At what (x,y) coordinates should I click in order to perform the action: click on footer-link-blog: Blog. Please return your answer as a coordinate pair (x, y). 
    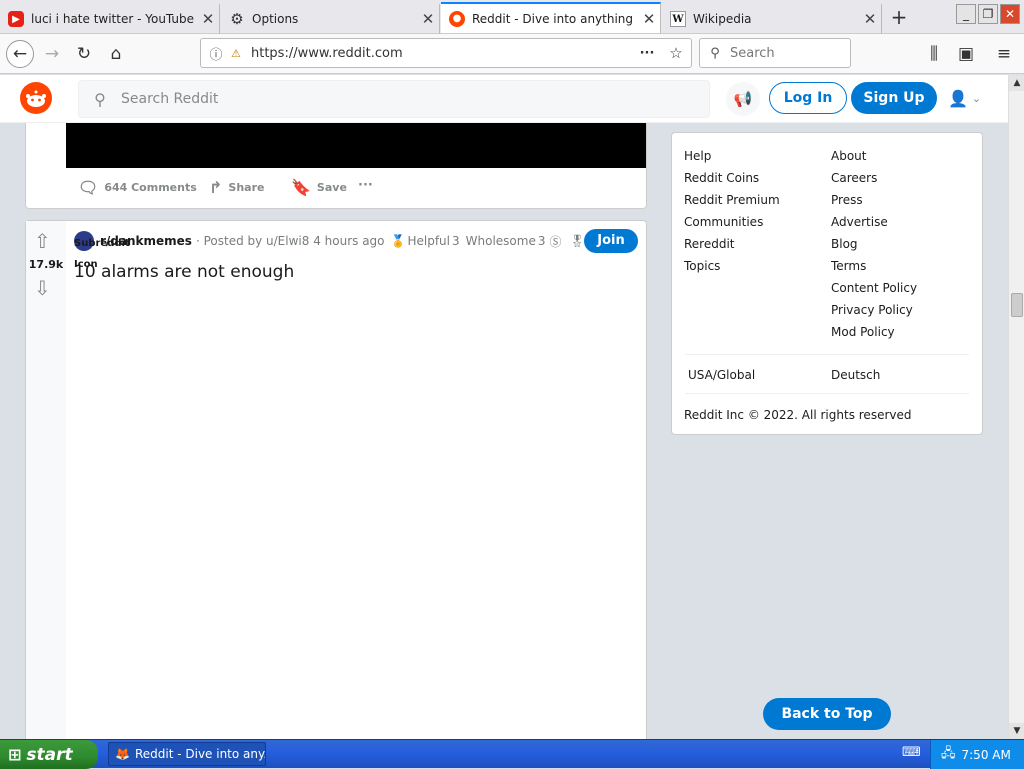
    Looking at the image, I should click on (844, 244).